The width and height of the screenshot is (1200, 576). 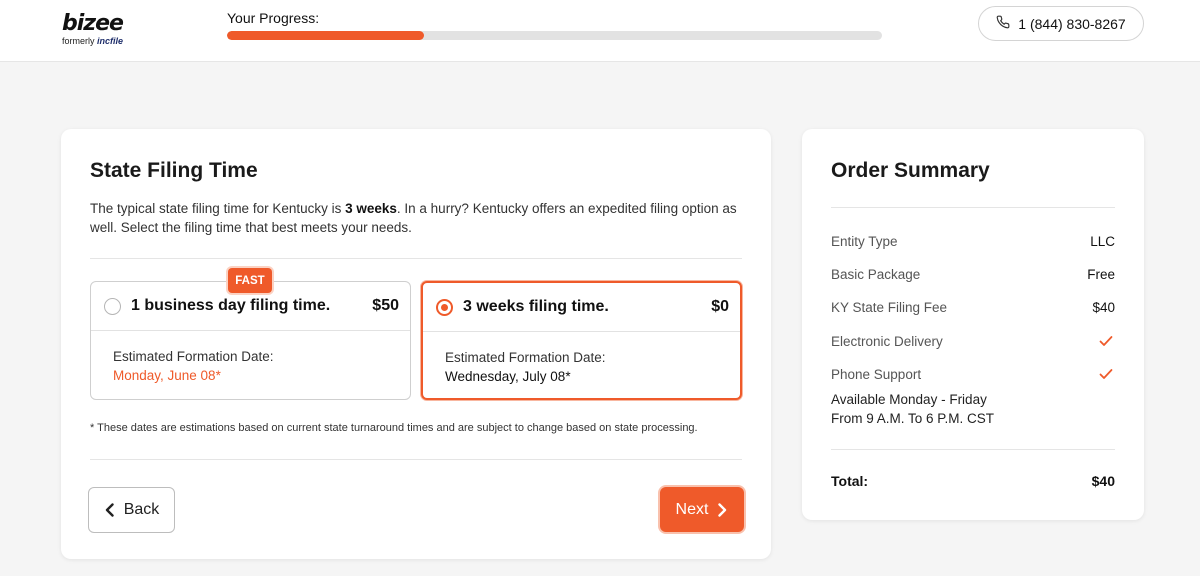 I want to click on option-header: 3 weeks filing time. $0, so click(x=581, y=307).